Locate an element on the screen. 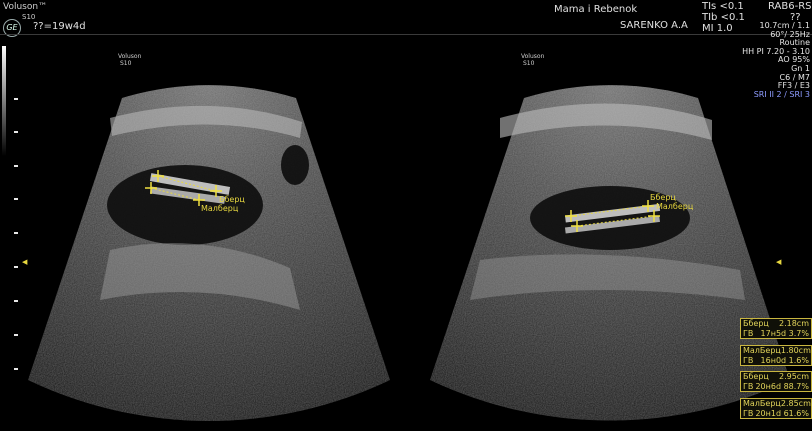 The width and height of the screenshot is (812, 431). measurement-value: 2.85cm is located at coordinates (795, 403).